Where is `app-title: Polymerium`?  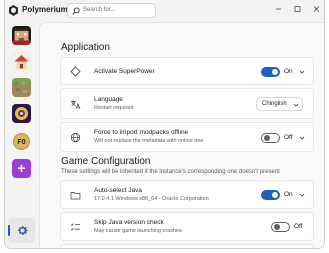 app-title: Polymerium is located at coordinates (45, 9).